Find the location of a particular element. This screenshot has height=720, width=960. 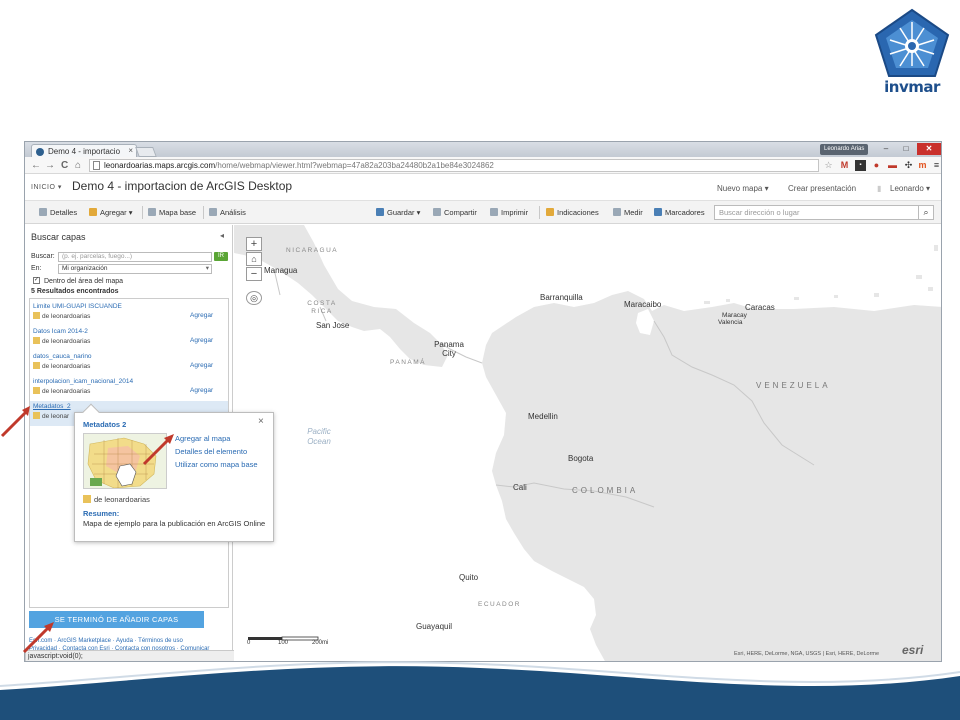

city-label-maracaibo: Maracaibo is located at coordinates (643, 304).